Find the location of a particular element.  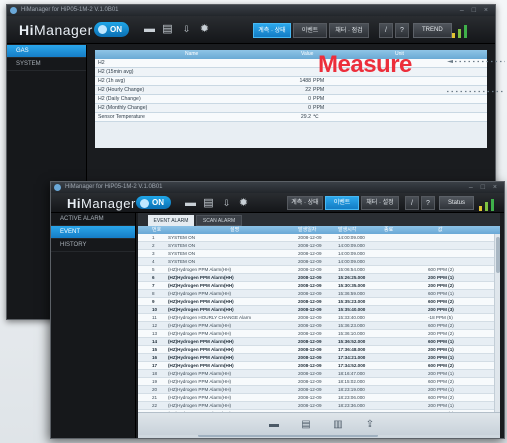

table-cell: 21 is located at coordinates (155, 397).